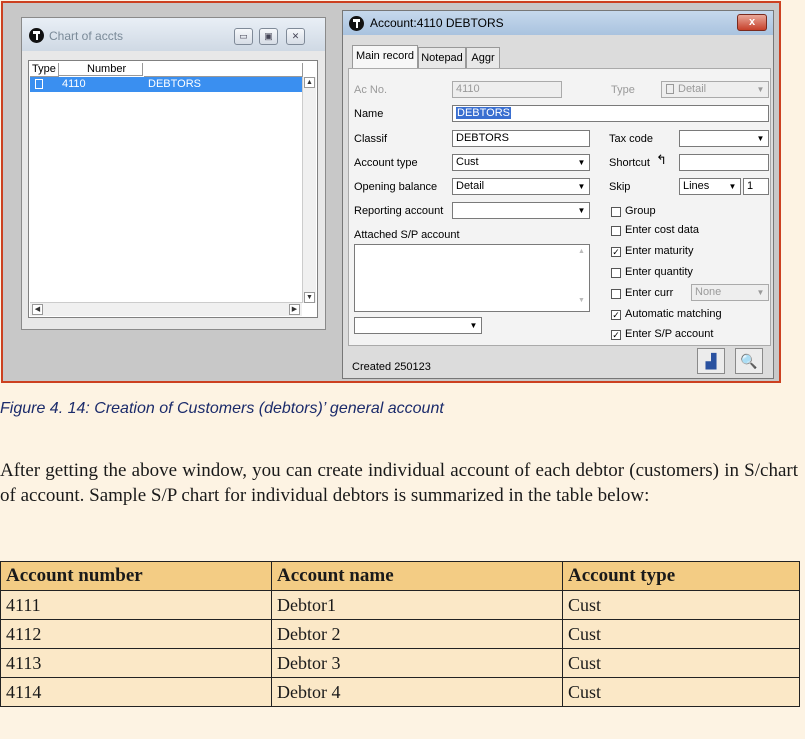 The image size is (805, 739). I want to click on scroll-left-icon: ◀, so click(37, 309).